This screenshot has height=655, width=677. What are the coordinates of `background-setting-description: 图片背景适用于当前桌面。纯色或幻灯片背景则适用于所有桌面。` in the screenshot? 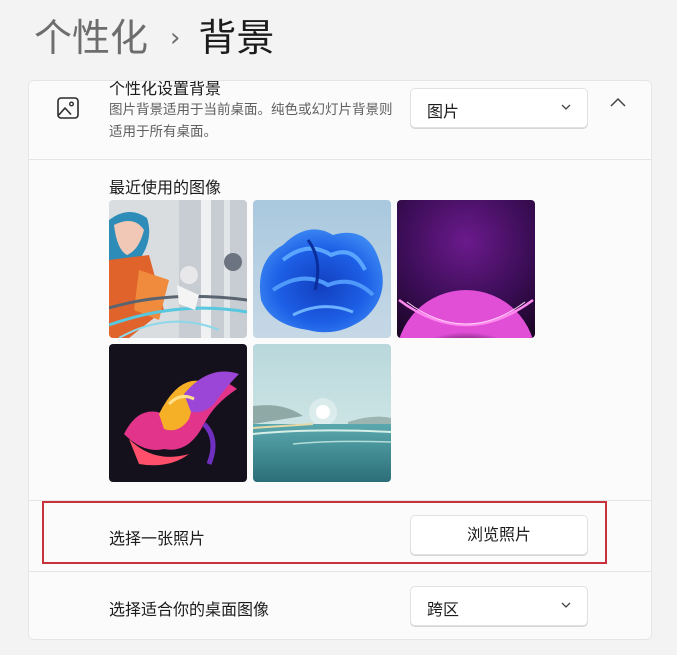 It's located at (251, 121).